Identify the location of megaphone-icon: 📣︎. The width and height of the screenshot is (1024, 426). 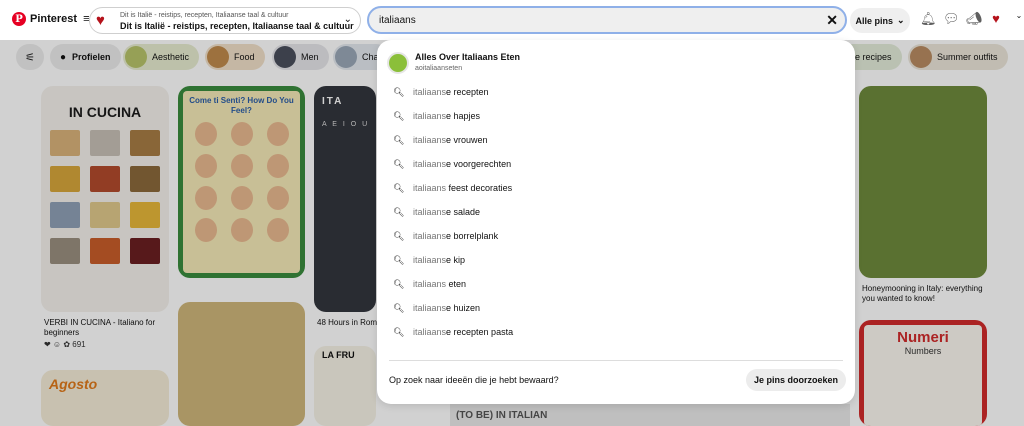
(974, 19).